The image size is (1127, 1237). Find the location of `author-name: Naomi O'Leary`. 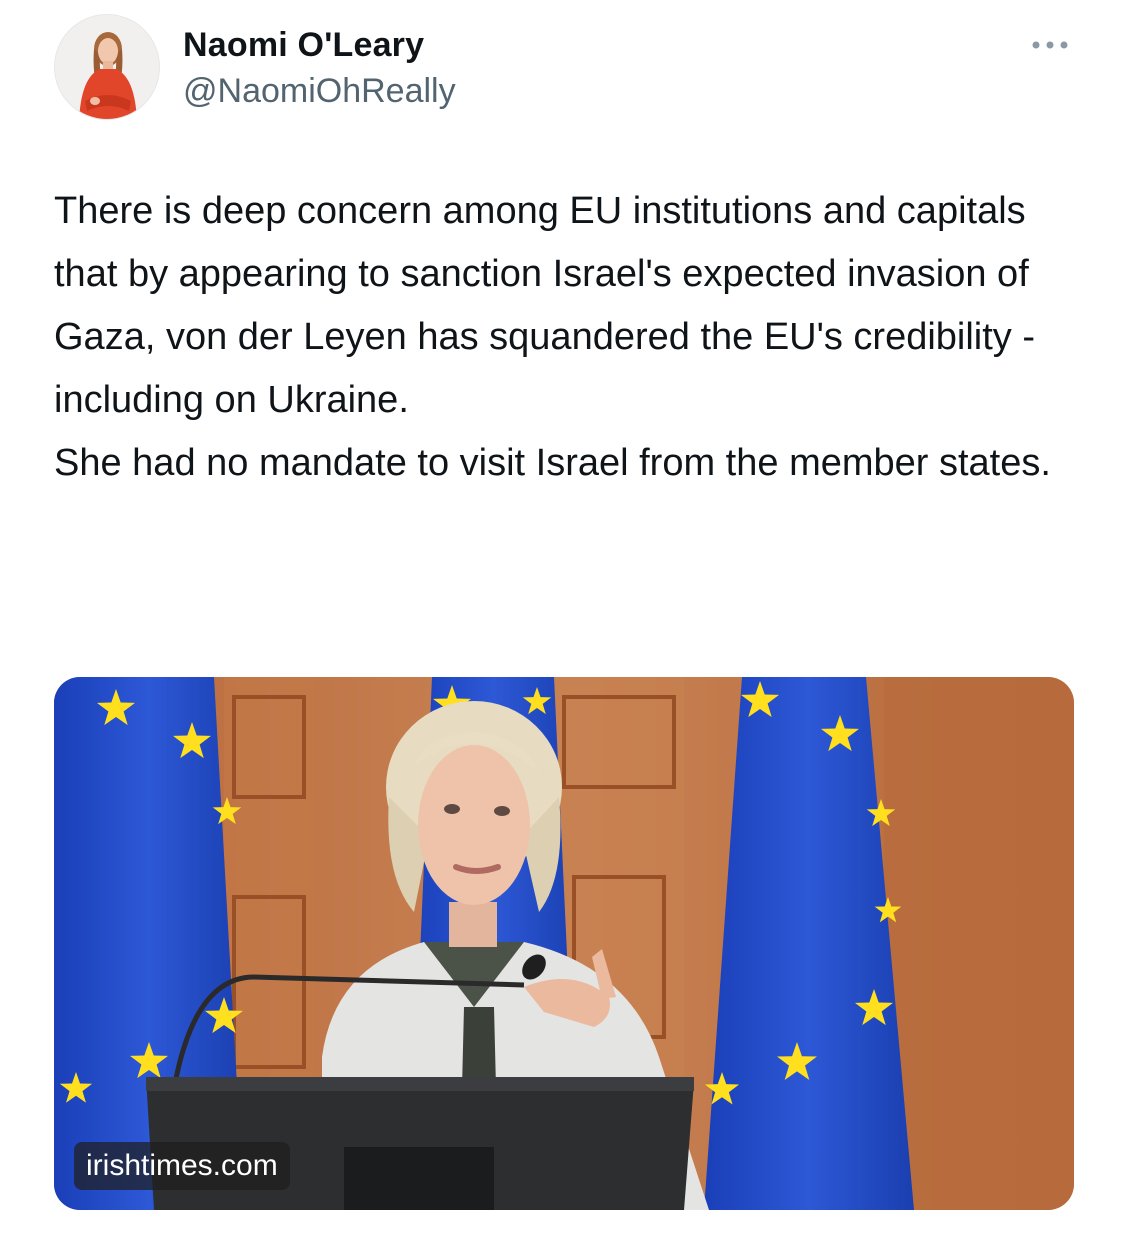

author-name: Naomi O'Leary is located at coordinates (303, 45).